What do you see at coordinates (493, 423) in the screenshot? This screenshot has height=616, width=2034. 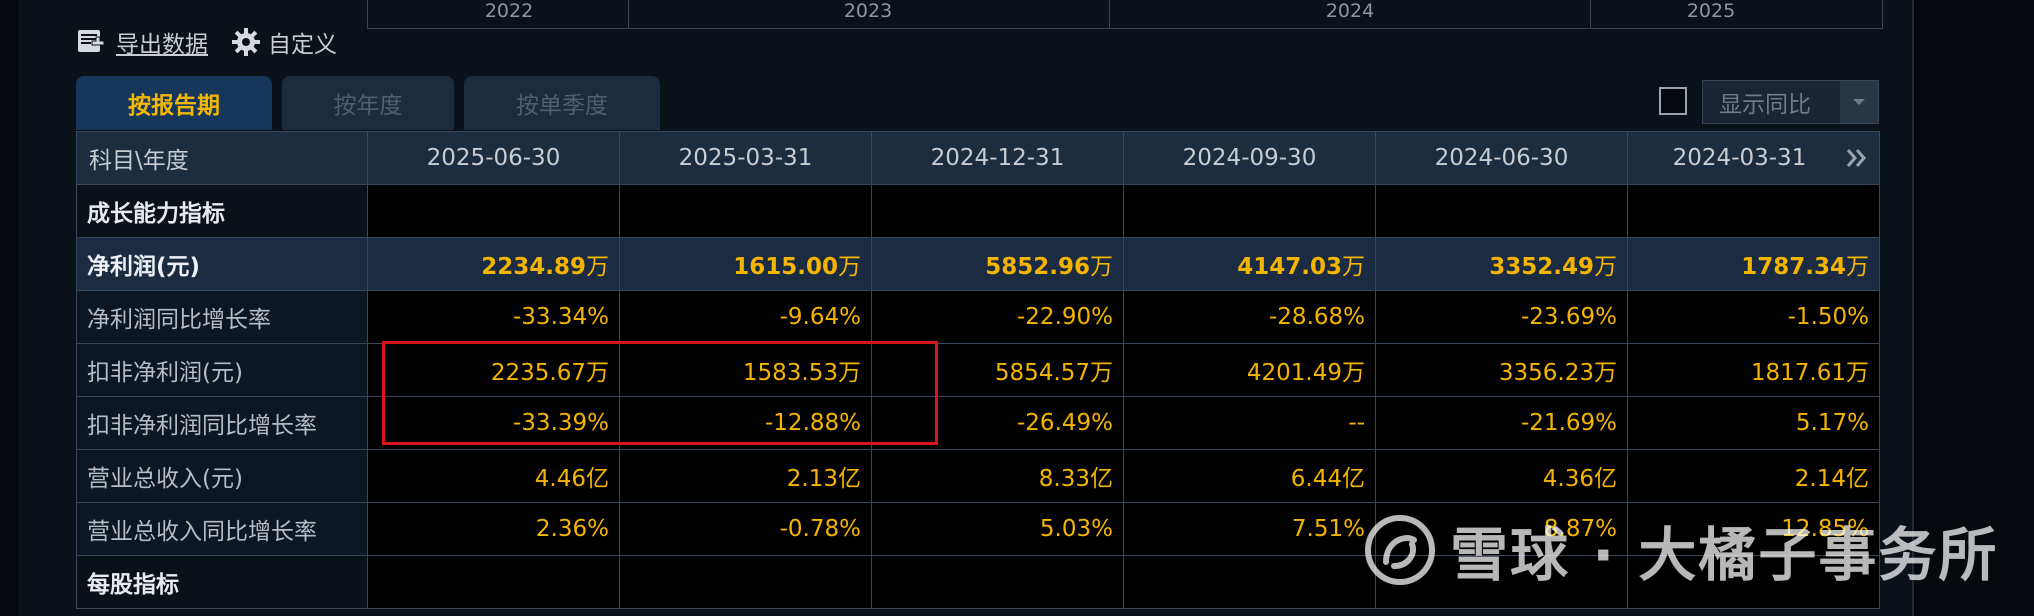 I see `table-cell: -33.39%` at bounding box center [493, 423].